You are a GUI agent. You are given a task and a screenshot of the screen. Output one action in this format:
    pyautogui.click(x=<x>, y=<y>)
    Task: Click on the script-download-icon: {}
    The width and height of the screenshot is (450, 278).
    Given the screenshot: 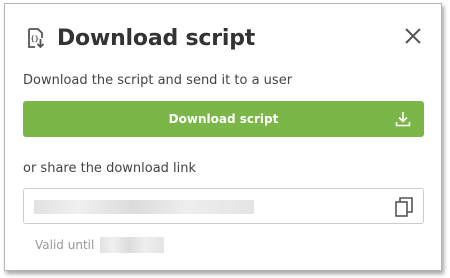 What is the action you would take?
    pyautogui.click(x=35, y=38)
    